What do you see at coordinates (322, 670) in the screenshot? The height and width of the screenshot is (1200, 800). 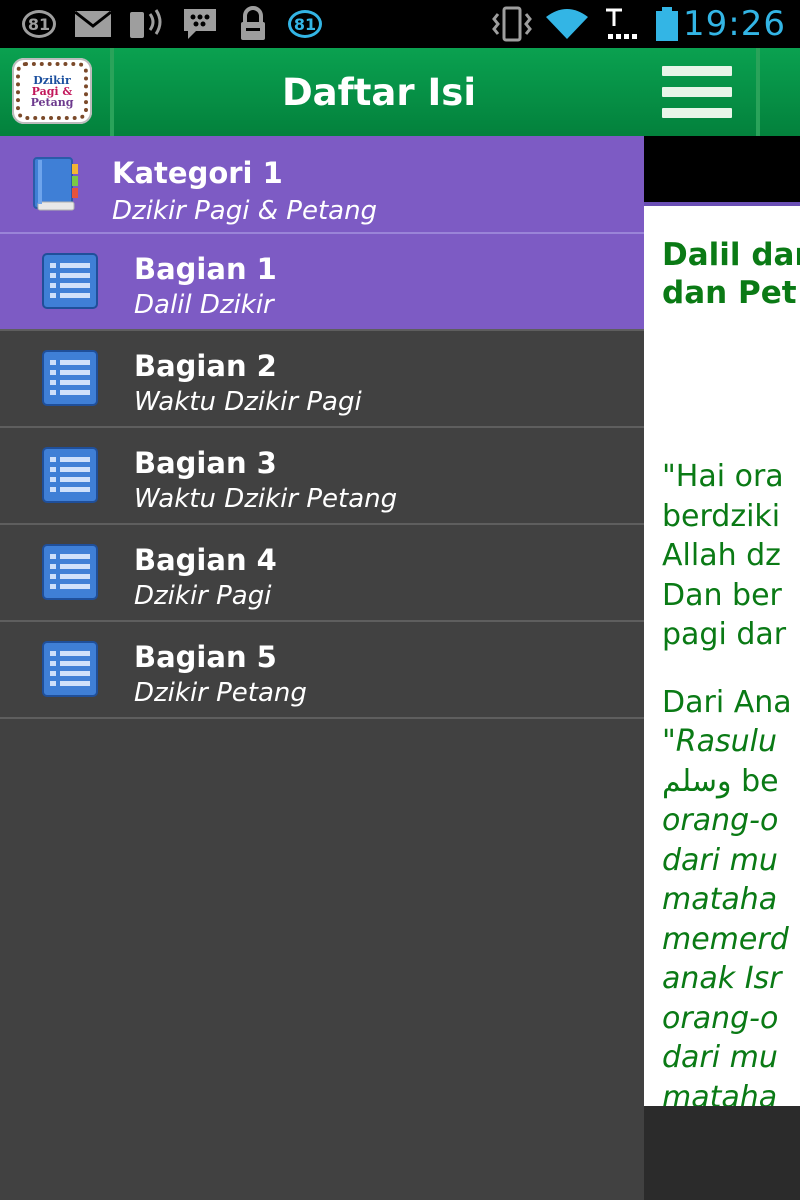 I see `drawer-item-bagian-5: Bagian 5 Dzikir Petang` at bounding box center [322, 670].